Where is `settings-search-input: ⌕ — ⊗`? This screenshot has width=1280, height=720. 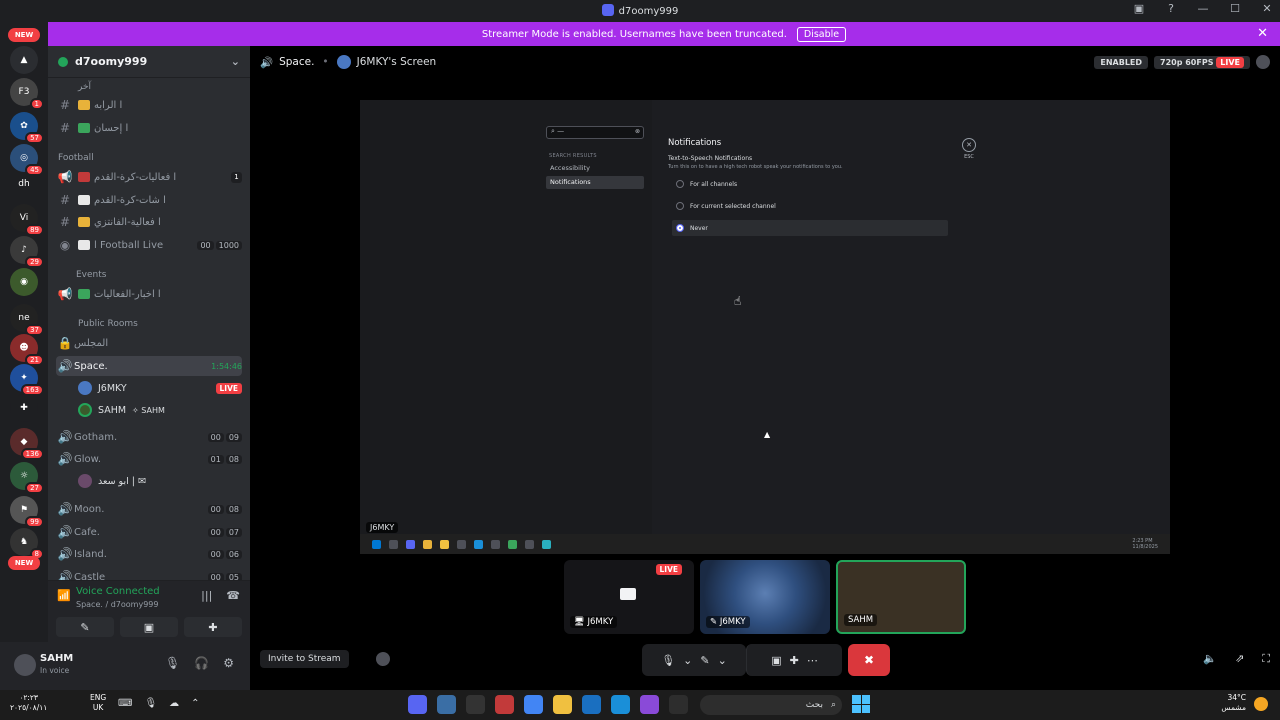
settings-search-input: ⌕ — ⊗ is located at coordinates (595, 132).